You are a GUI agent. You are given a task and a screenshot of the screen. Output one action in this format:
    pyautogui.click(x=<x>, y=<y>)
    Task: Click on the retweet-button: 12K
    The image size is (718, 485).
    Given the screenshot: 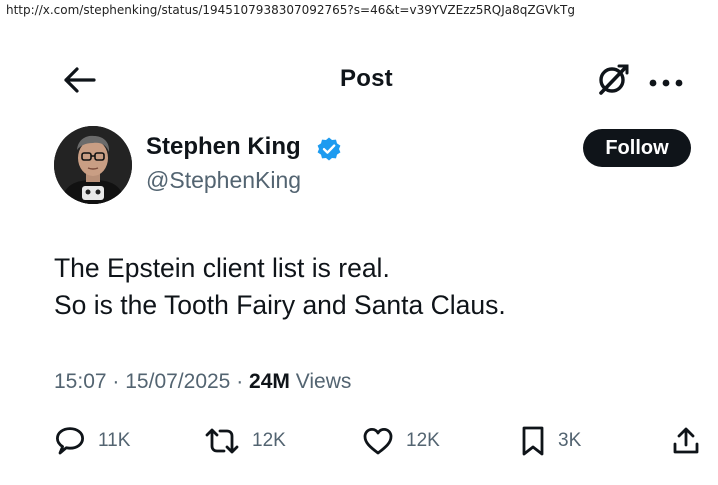 What is the action you would take?
    pyautogui.click(x=245, y=441)
    